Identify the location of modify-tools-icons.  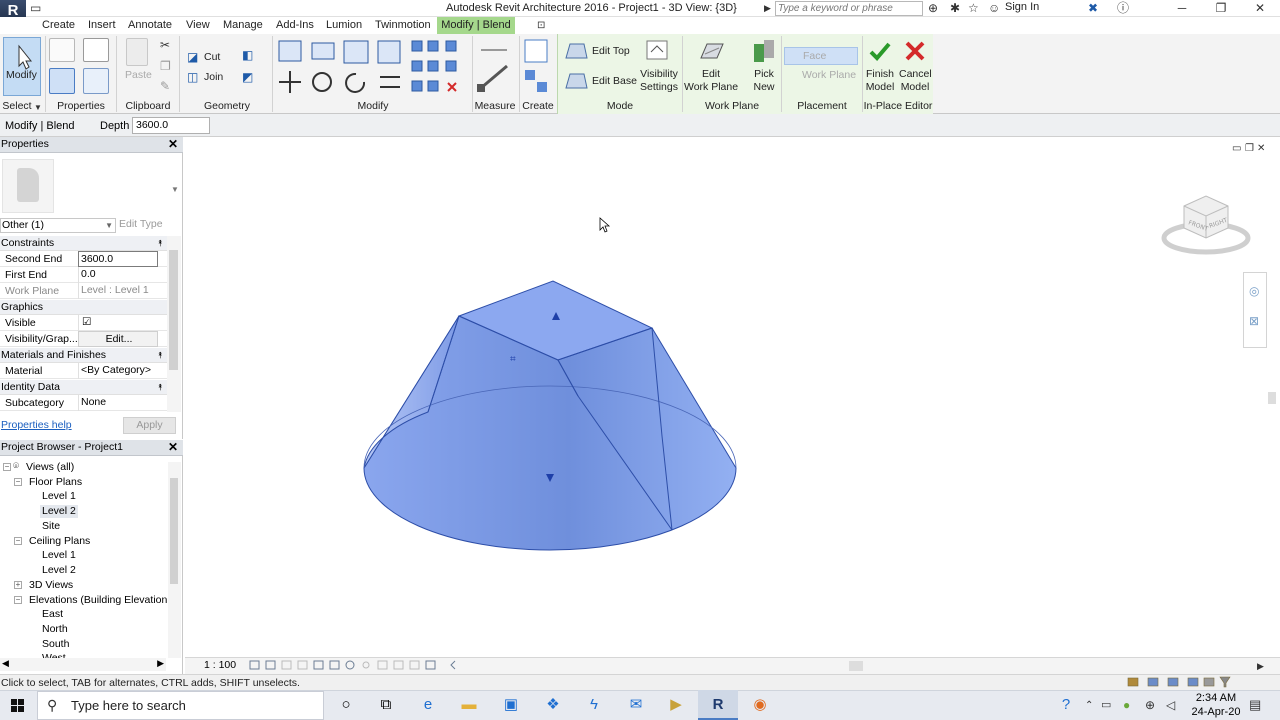
(374, 67).